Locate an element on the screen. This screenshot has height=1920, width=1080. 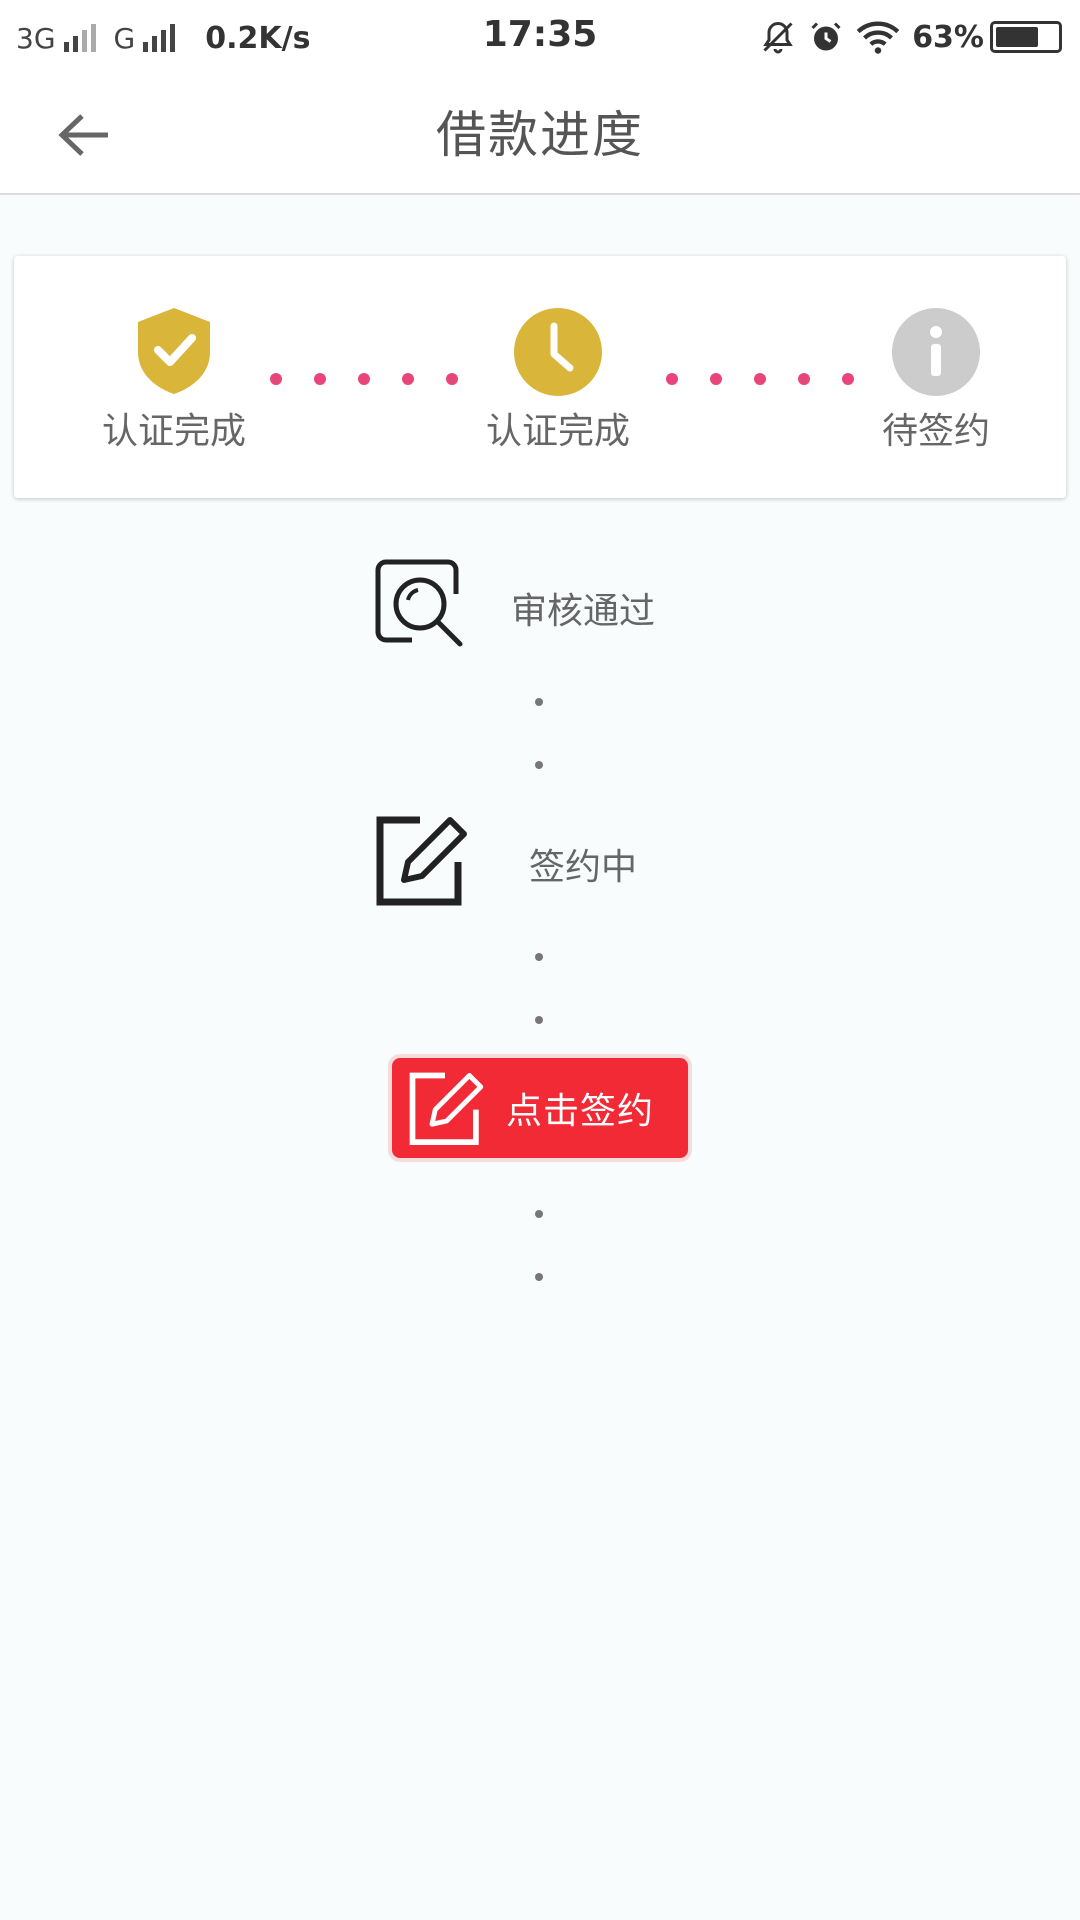
clock-icon is located at coordinates (558, 354).